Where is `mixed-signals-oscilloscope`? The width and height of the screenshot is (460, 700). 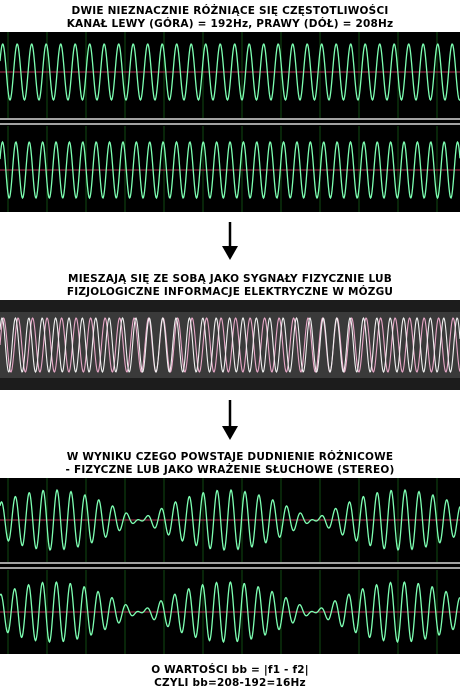 mixed-signals-oscilloscope is located at coordinates (230, 345).